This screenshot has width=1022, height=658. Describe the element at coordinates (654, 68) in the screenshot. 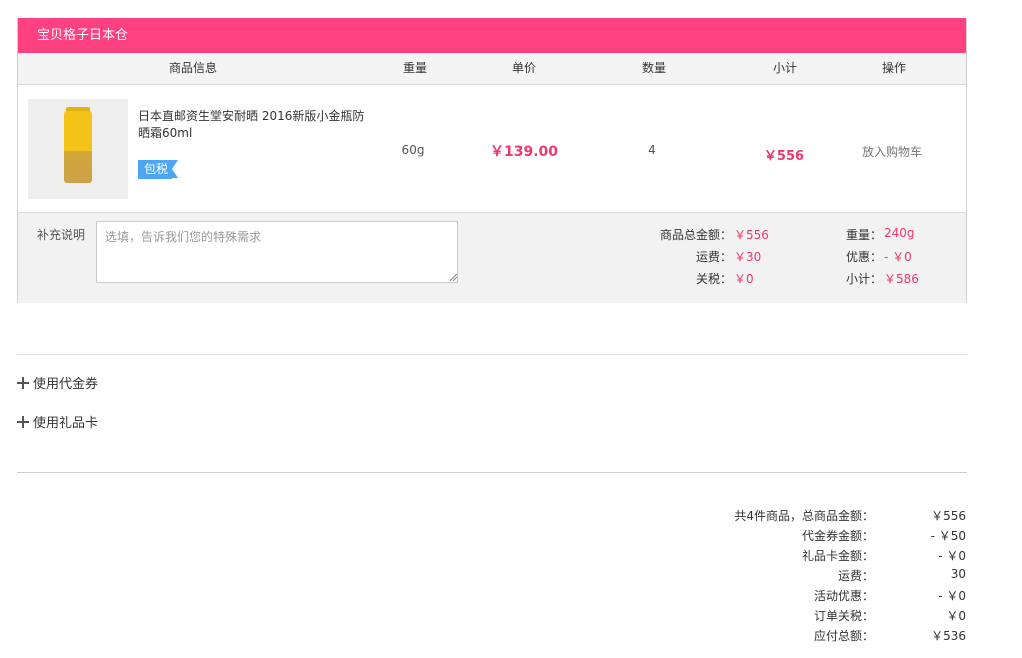

I see `column-header-quantity: 数量` at that location.